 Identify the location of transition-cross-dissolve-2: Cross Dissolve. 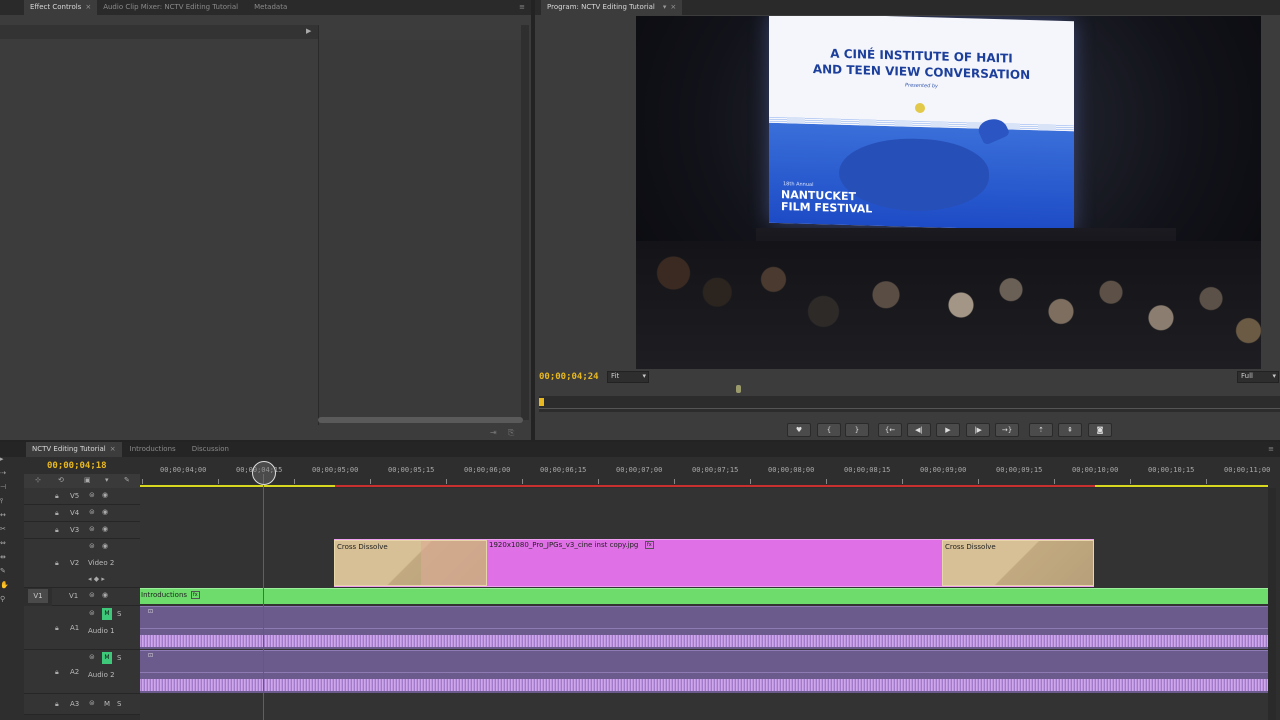
(1018, 563).